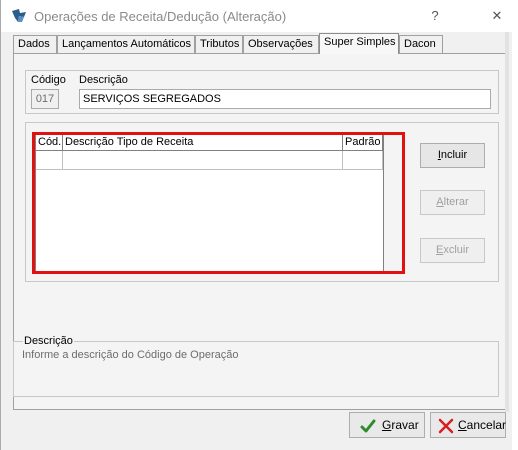  Describe the element at coordinates (446, 426) in the screenshot. I see `cancel-x-icon` at that location.